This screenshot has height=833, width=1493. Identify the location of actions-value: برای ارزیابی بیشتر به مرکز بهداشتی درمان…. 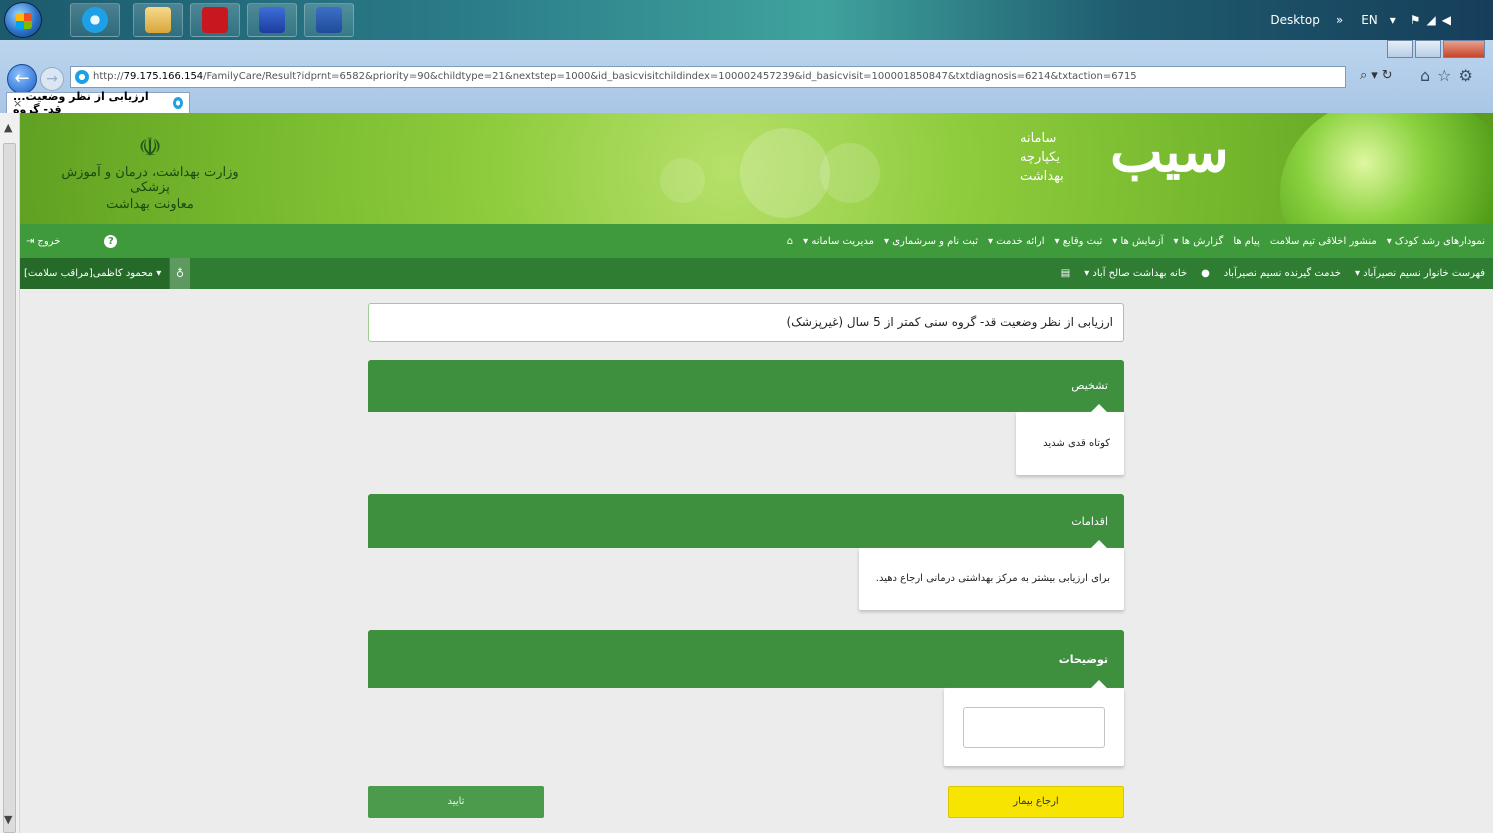
(992, 578).